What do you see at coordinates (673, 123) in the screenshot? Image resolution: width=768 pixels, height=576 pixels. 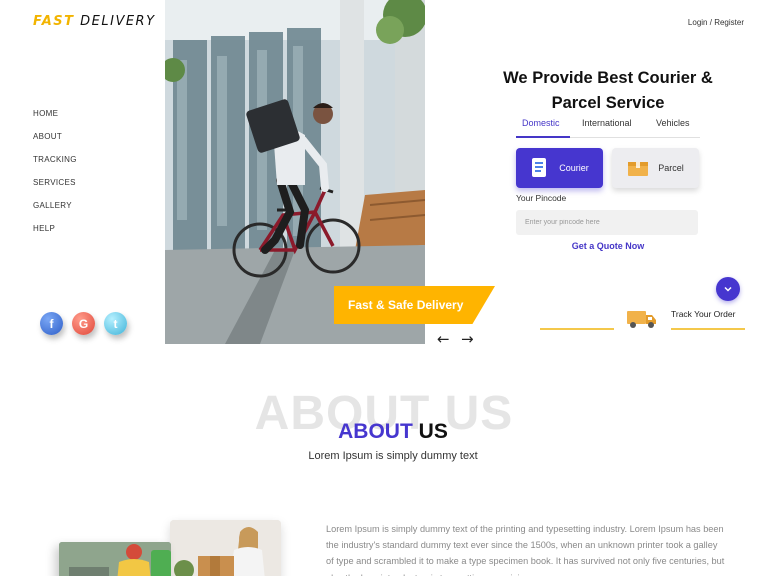 I see `tab-vehicles: Vehicles` at bounding box center [673, 123].